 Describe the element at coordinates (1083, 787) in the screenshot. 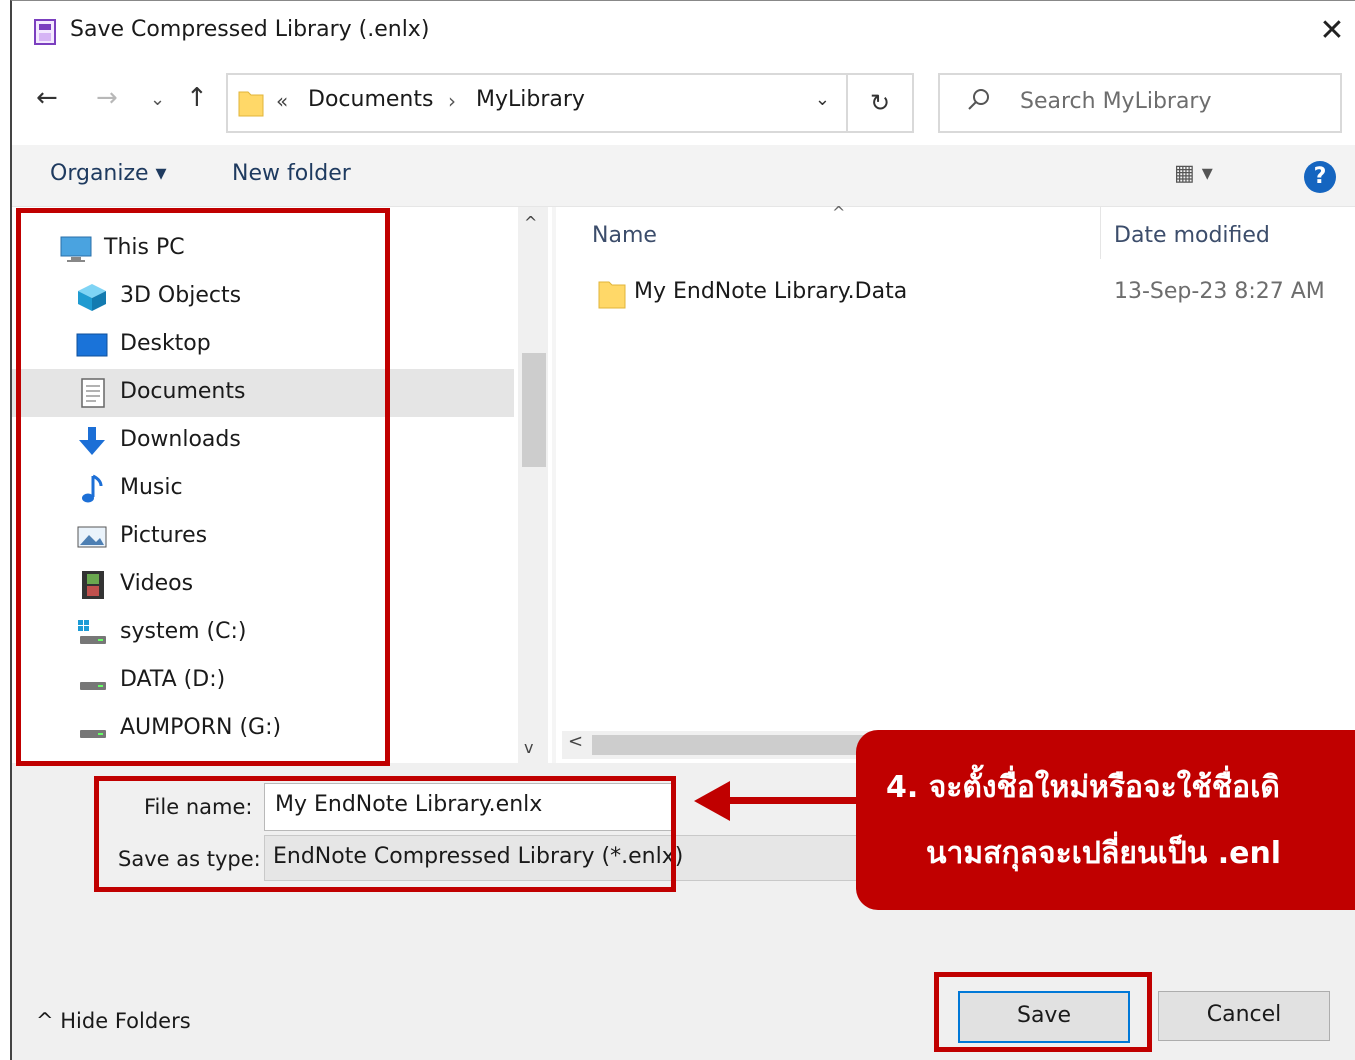

I see `callout-line-1: 4. จะตั้งชื่อใหม่หรือจะใช้ชื่อเดิ` at that location.